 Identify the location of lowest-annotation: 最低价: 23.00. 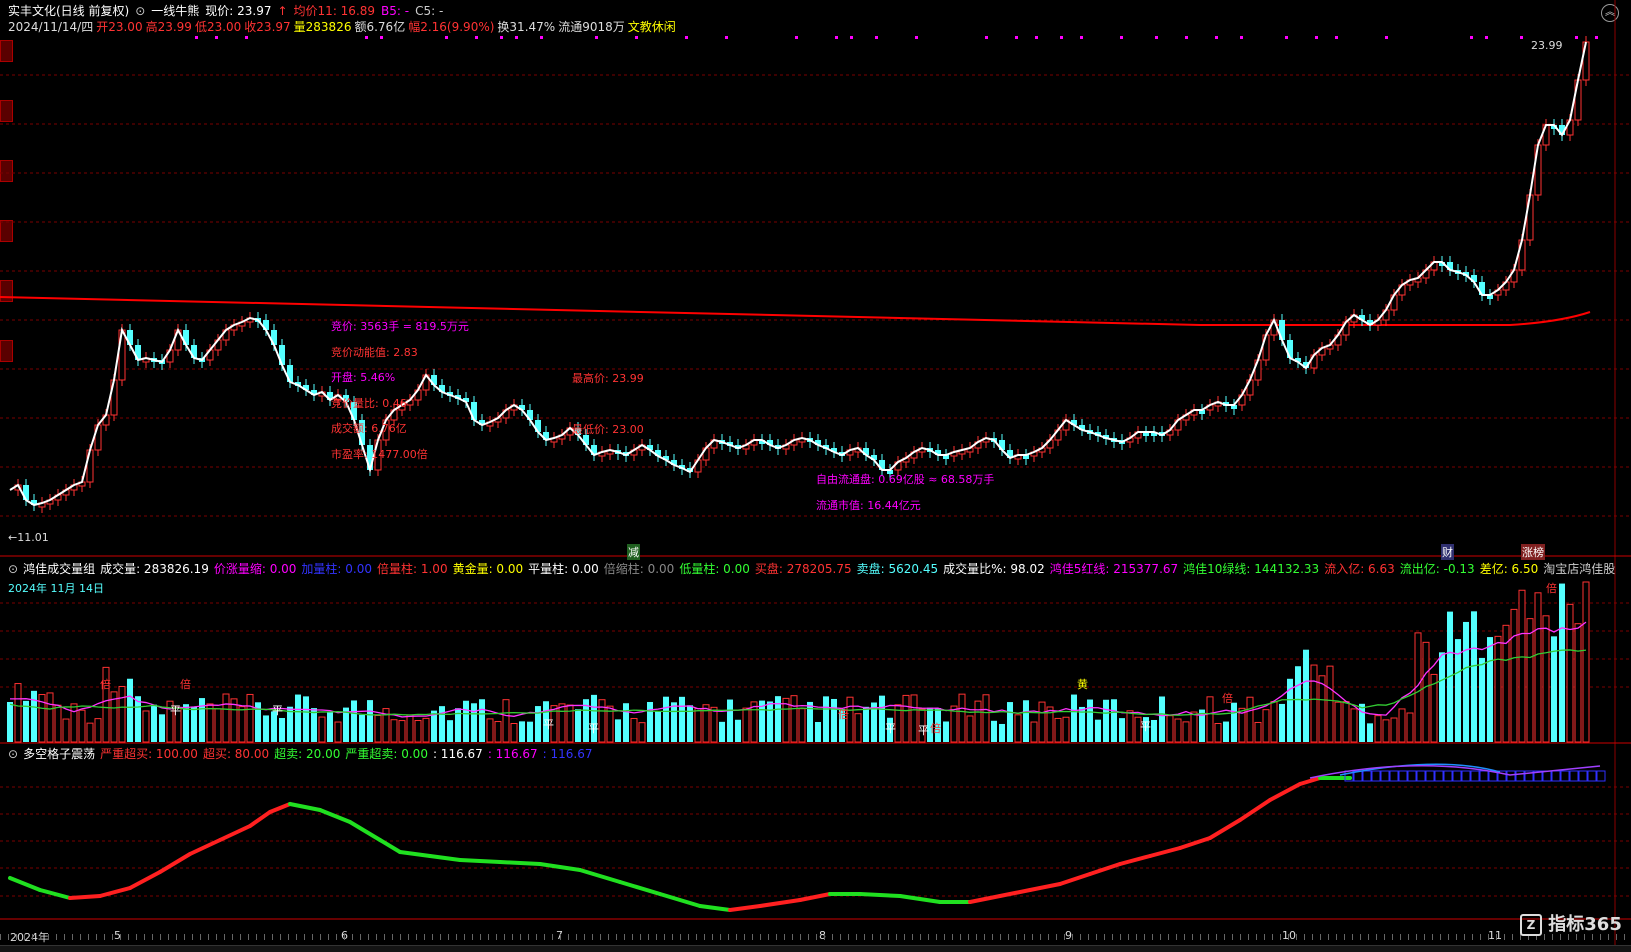
(608, 429).